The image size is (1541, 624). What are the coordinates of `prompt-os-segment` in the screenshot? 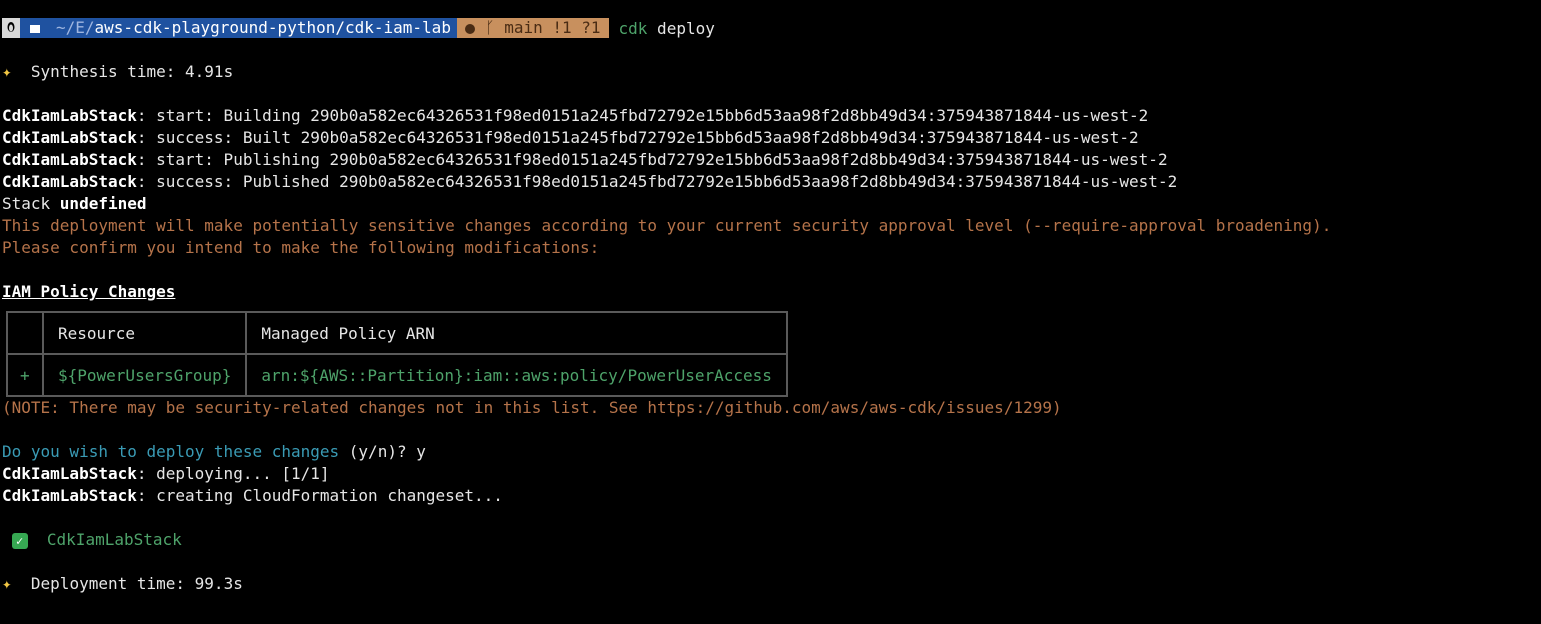 It's located at (11, 28).